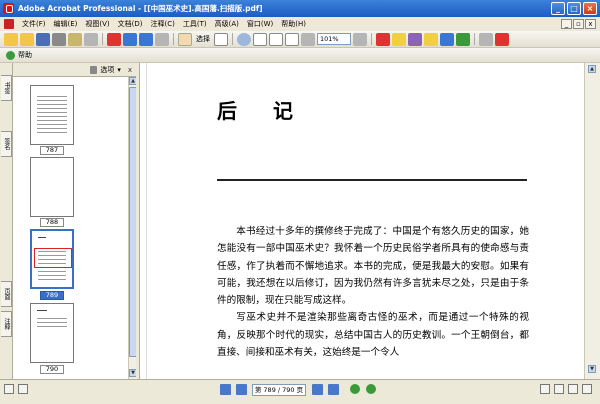 The width and height of the screenshot is (600, 404). What do you see at coordinates (463, 39) in the screenshot?
I see `form-icon` at bounding box center [463, 39].